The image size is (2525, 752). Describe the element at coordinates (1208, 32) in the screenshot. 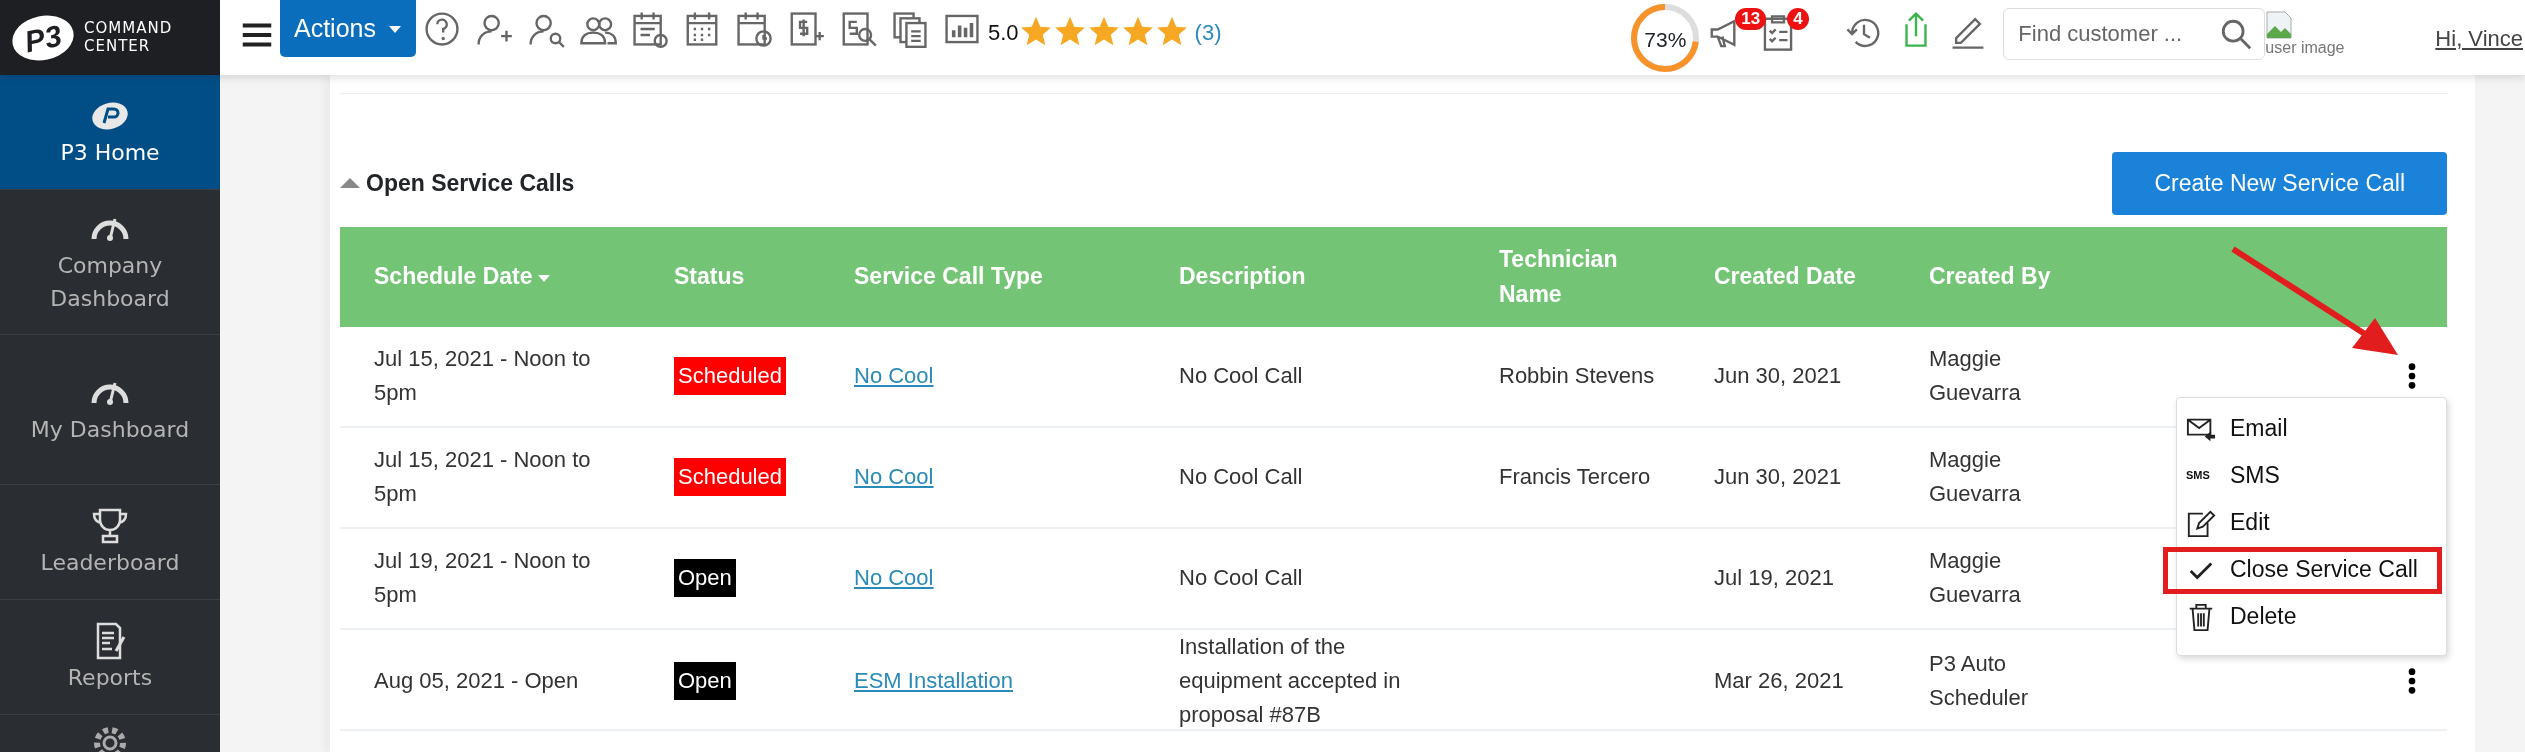

I see `review-count: (3)` at that location.